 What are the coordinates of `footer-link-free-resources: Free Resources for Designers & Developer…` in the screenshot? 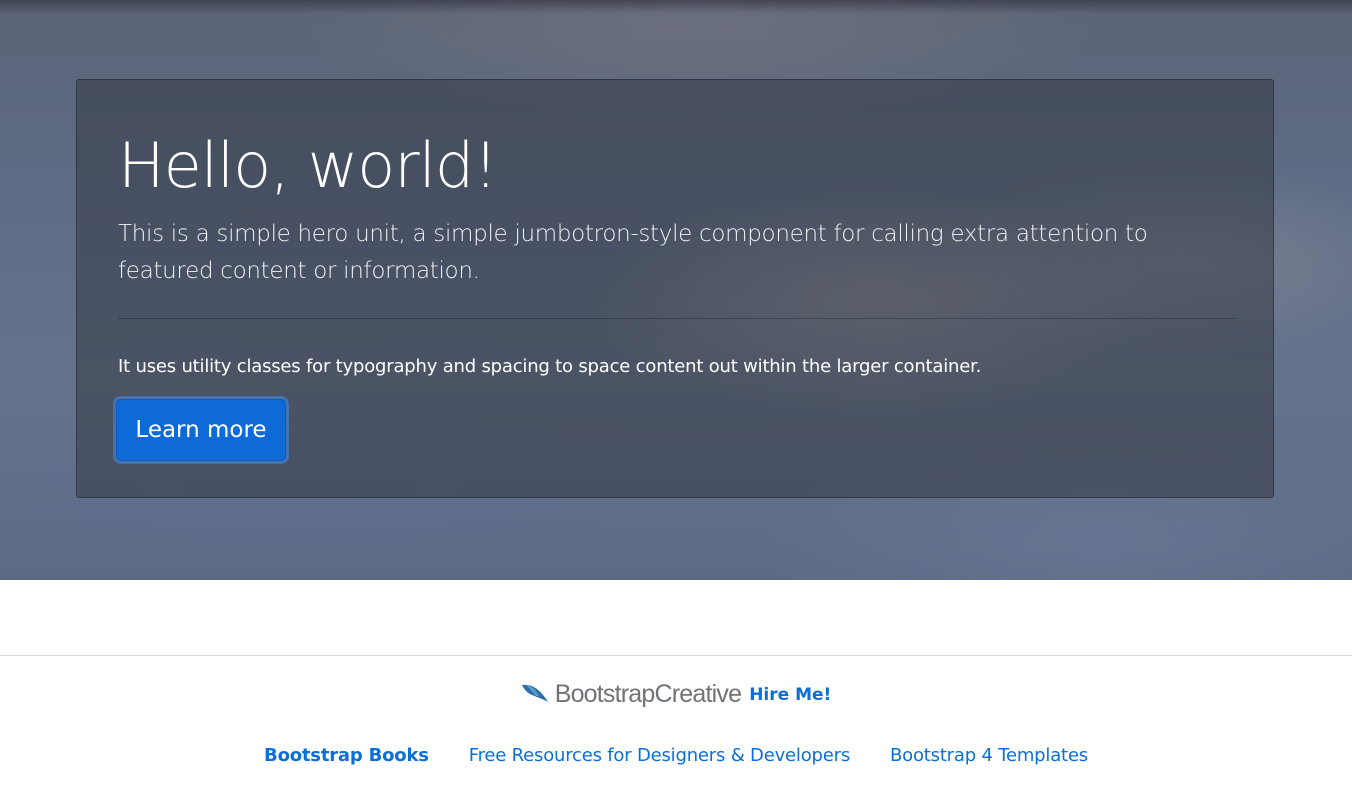 It's located at (659, 756).